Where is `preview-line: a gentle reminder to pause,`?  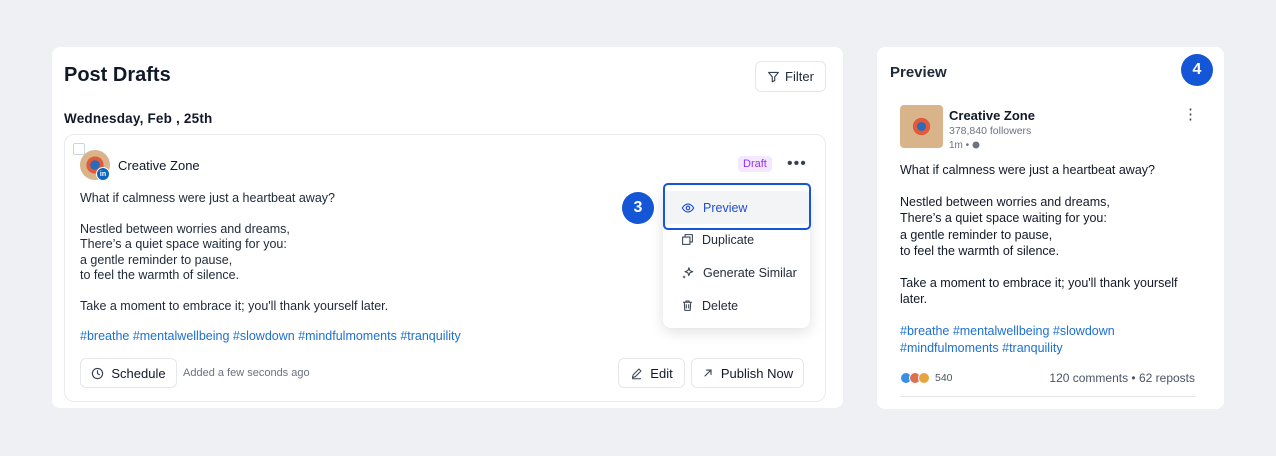 preview-line: a gentle reminder to pause, is located at coordinates (976, 235).